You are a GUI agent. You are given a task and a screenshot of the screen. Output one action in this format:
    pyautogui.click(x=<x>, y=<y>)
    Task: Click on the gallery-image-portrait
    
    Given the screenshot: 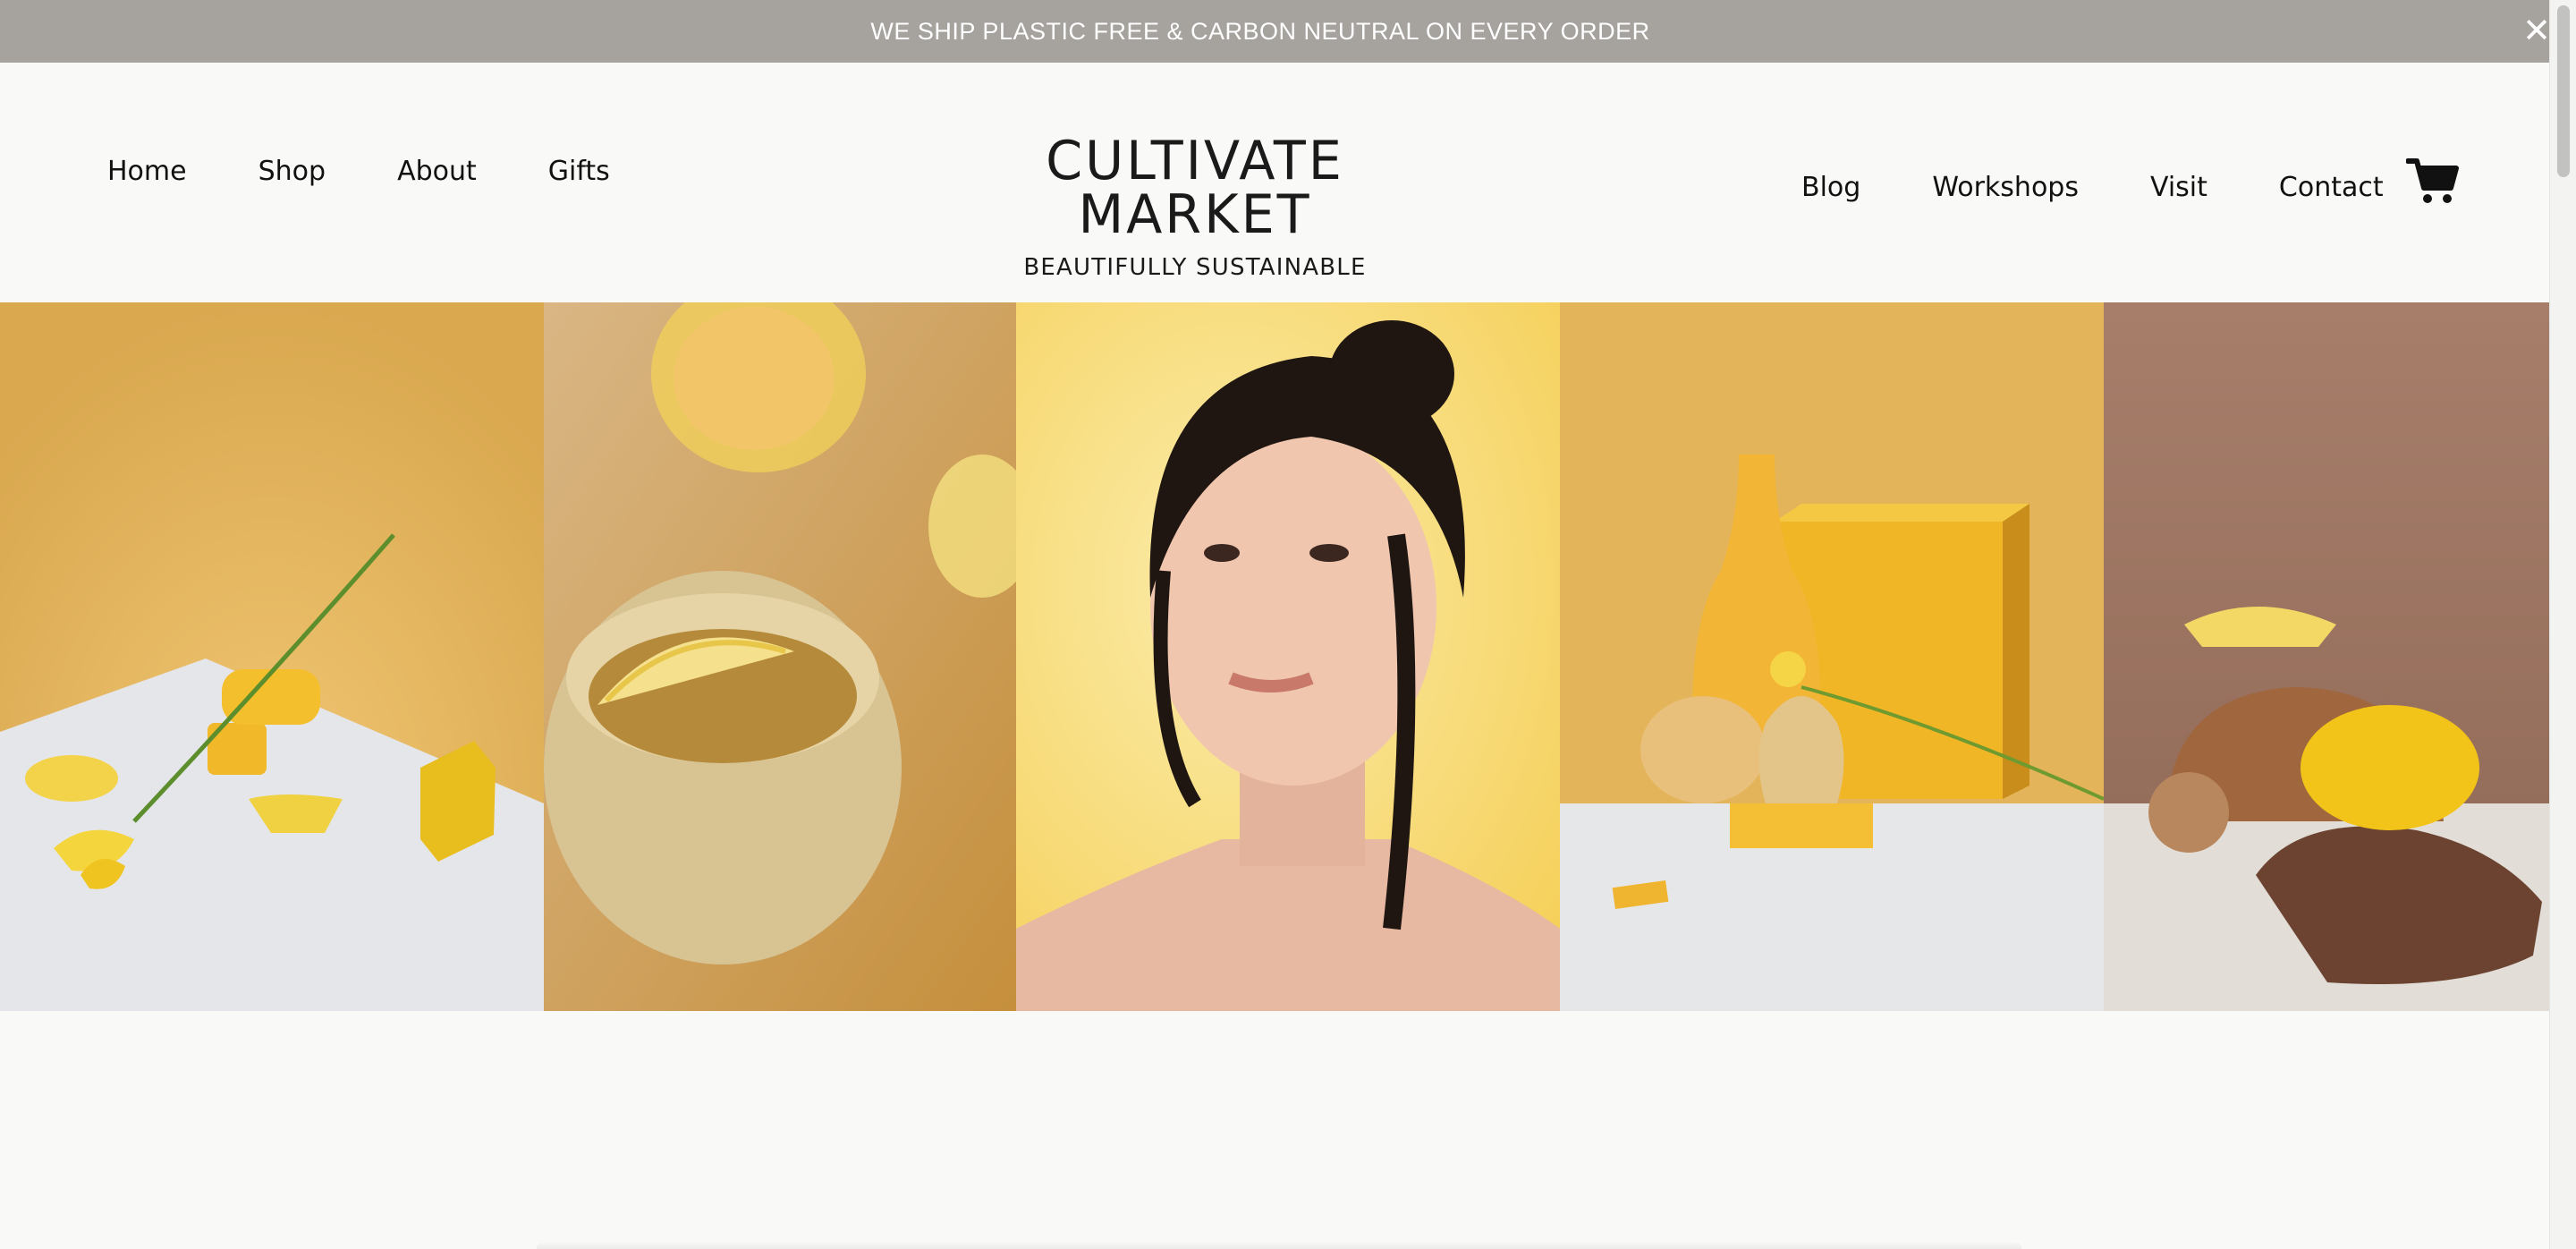 What is the action you would take?
    pyautogui.click(x=1288, y=656)
    